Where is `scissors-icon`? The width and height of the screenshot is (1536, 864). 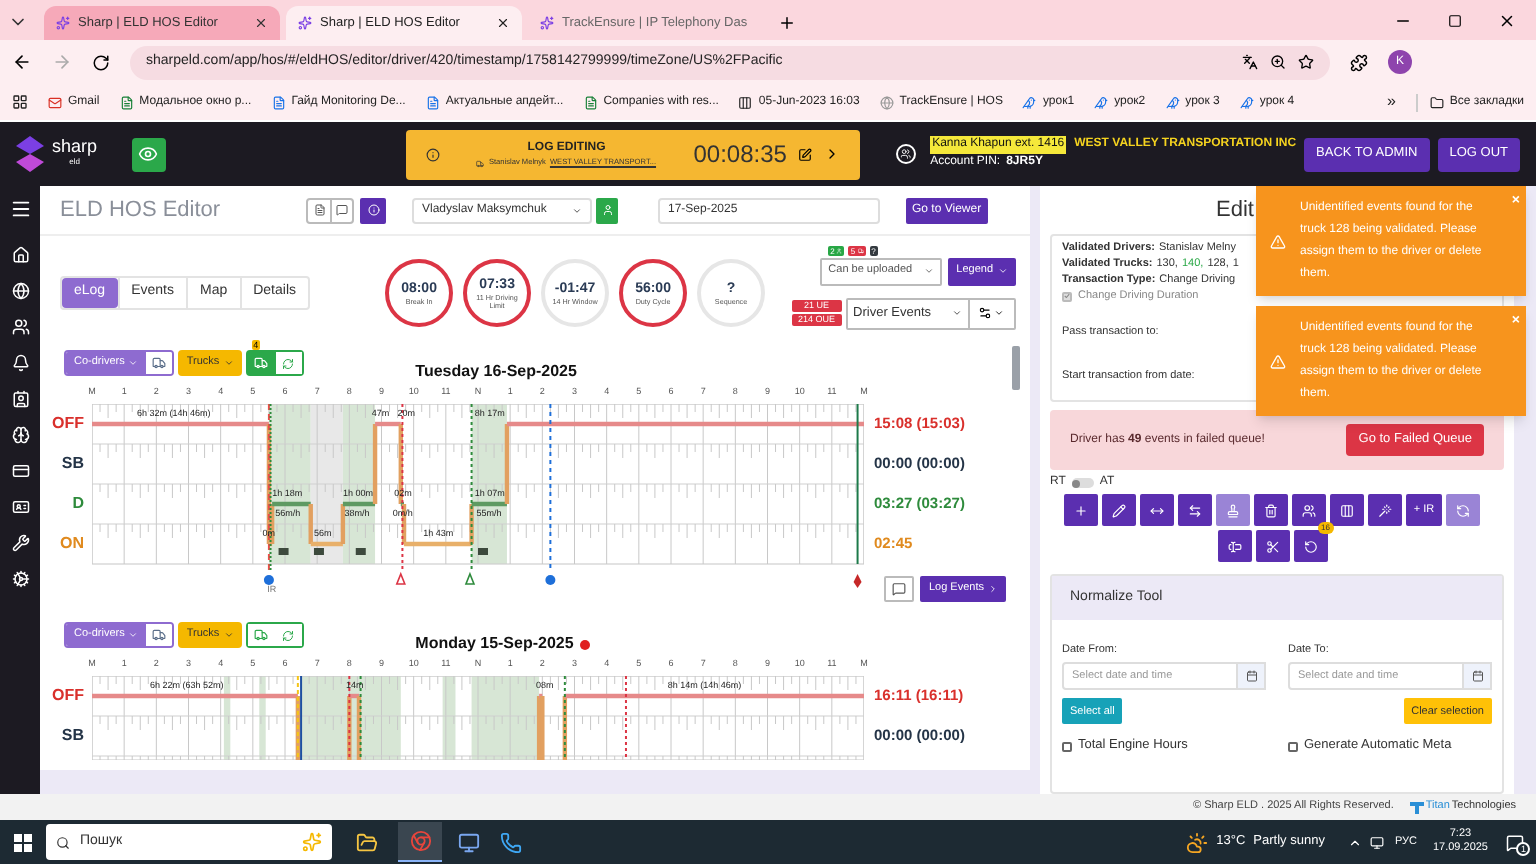 scissors-icon is located at coordinates (1272, 546).